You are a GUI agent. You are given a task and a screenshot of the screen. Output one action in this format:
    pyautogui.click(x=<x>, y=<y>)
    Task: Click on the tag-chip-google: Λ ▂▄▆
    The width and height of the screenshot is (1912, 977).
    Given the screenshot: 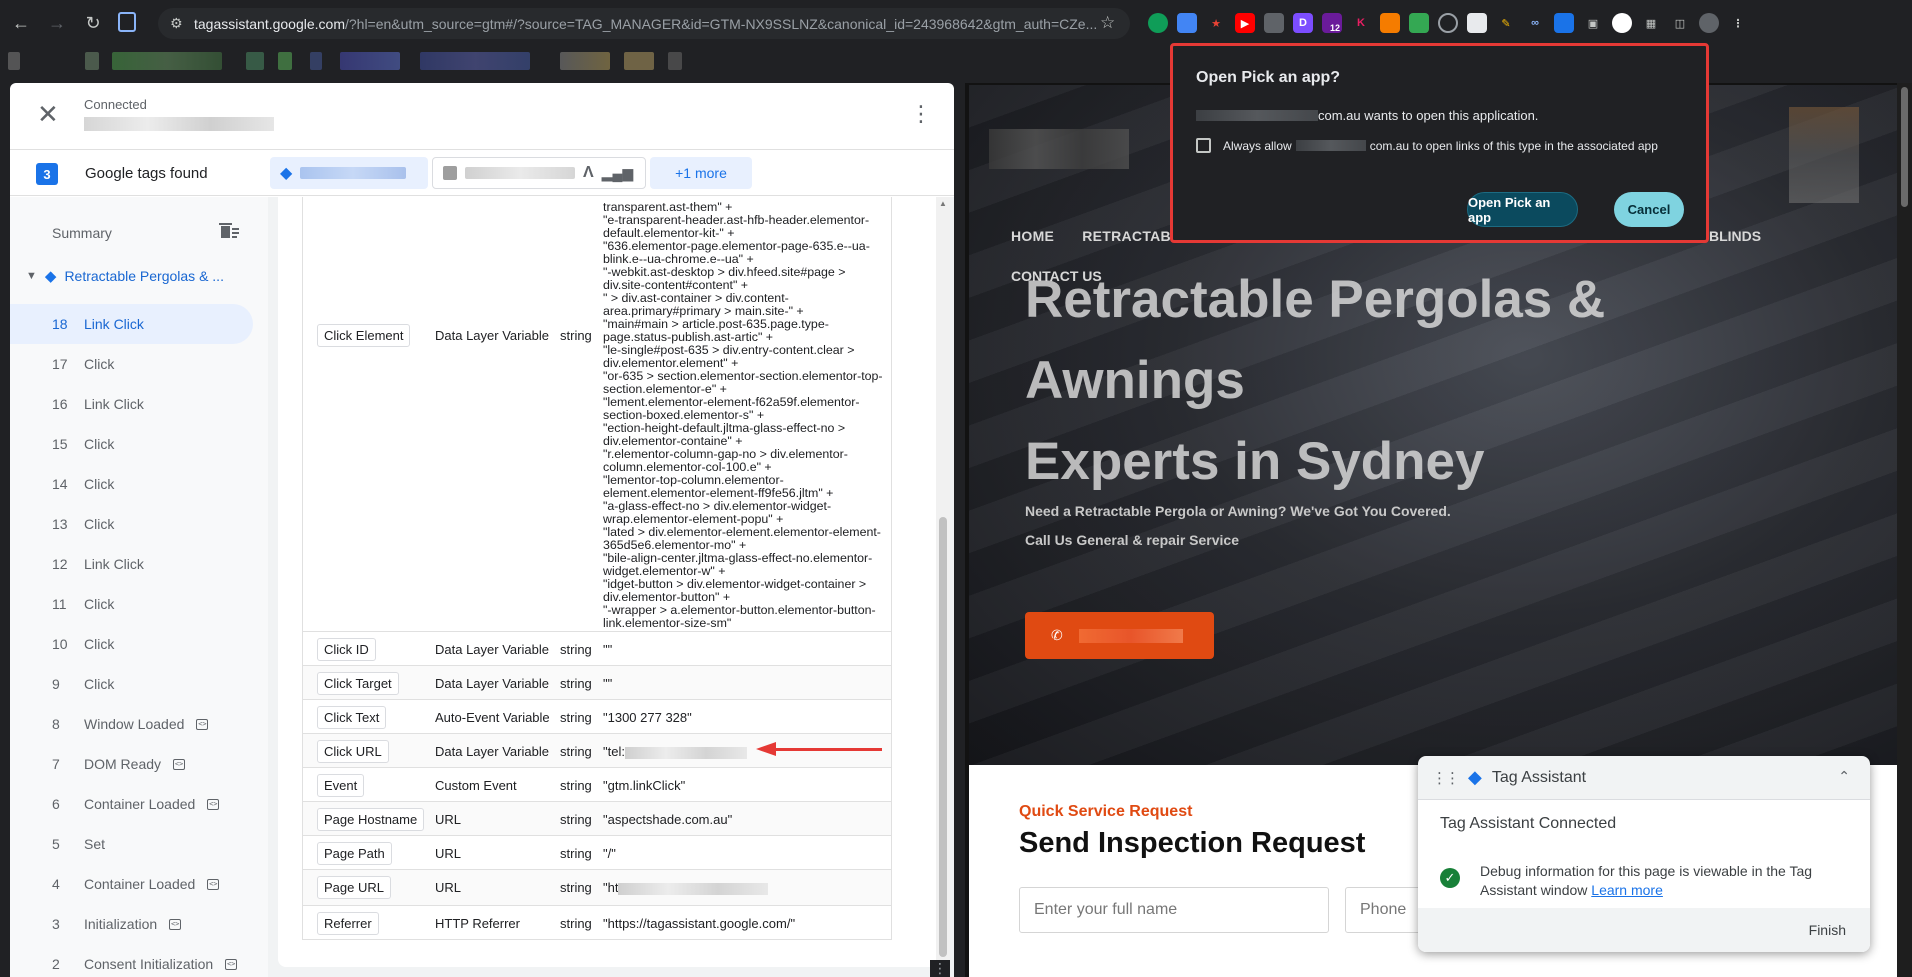 What is the action you would take?
    pyautogui.click(x=539, y=173)
    